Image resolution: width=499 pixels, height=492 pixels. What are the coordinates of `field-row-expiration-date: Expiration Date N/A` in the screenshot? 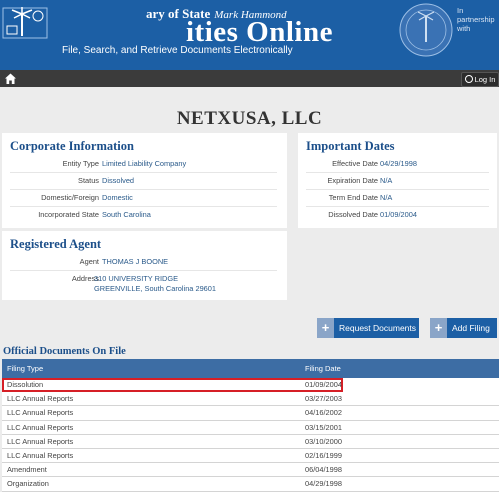 It's located at (397, 181).